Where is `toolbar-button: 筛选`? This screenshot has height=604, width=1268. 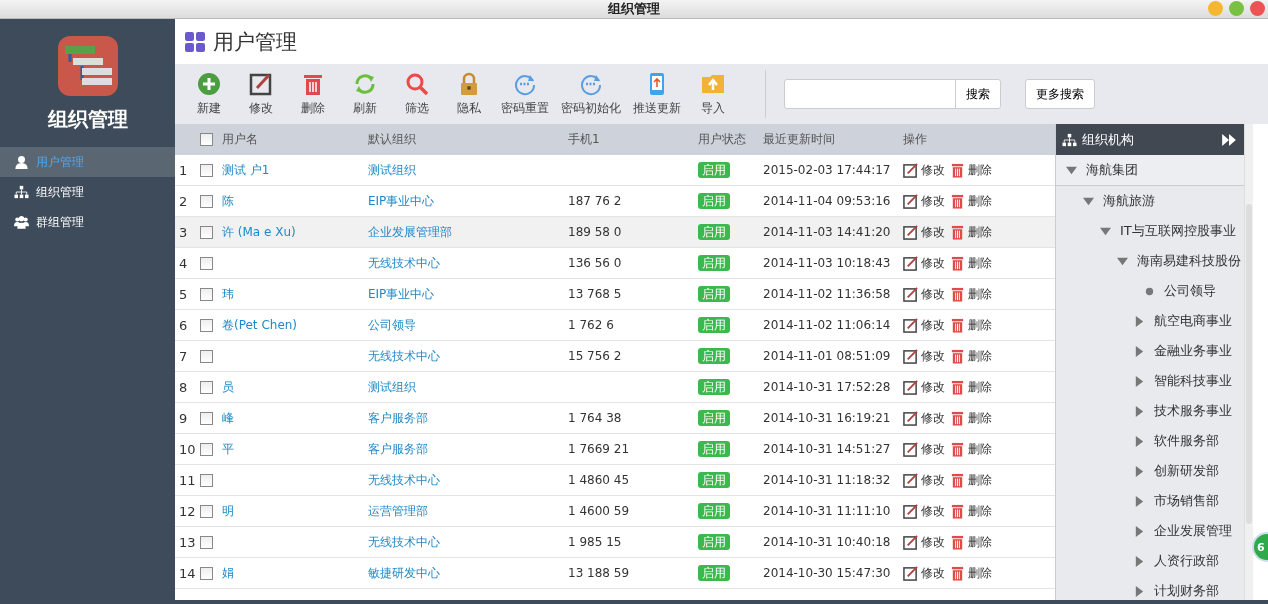
toolbar-button: 筛选 is located at coordinates (417, 94).